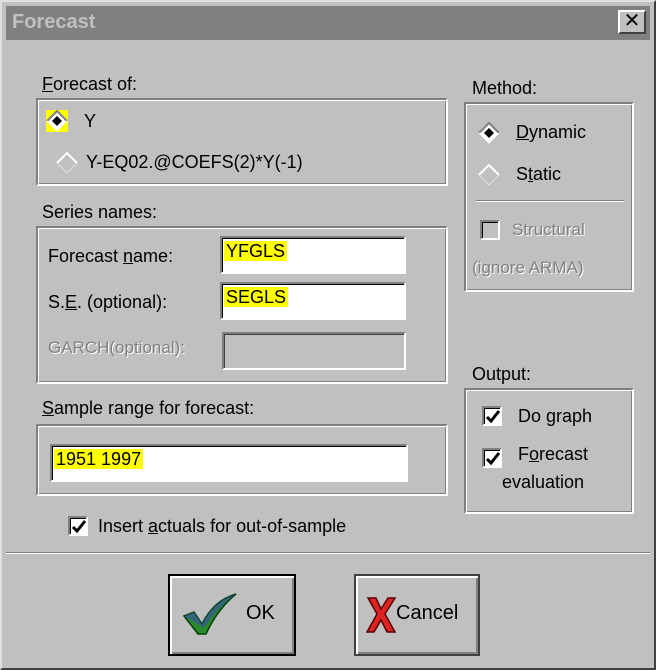  I want to click on series-names-label: Series names:, so click(100, 212).